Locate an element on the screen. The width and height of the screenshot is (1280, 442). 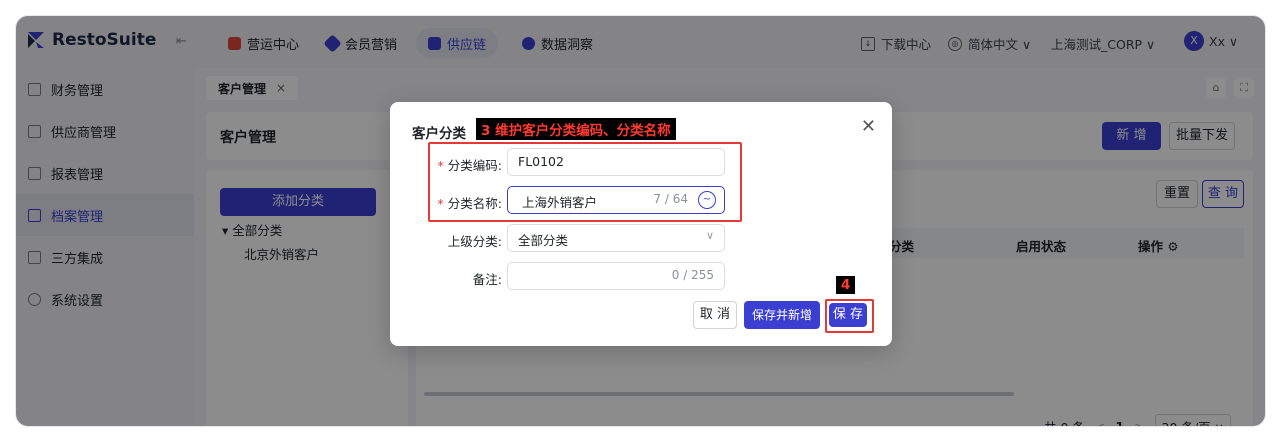
remark-label: 备注: is located at coordinates (487, 279).